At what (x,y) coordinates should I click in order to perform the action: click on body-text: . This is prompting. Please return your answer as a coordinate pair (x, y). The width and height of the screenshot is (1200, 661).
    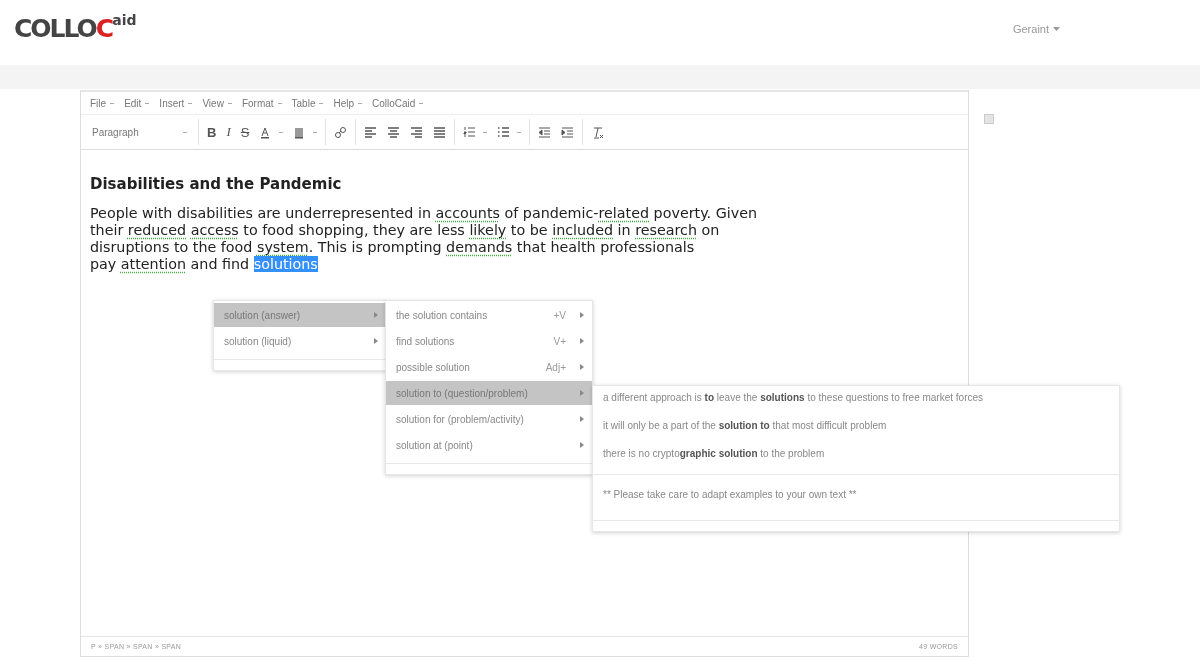
    Looking at the image, I should click on (375, 247).